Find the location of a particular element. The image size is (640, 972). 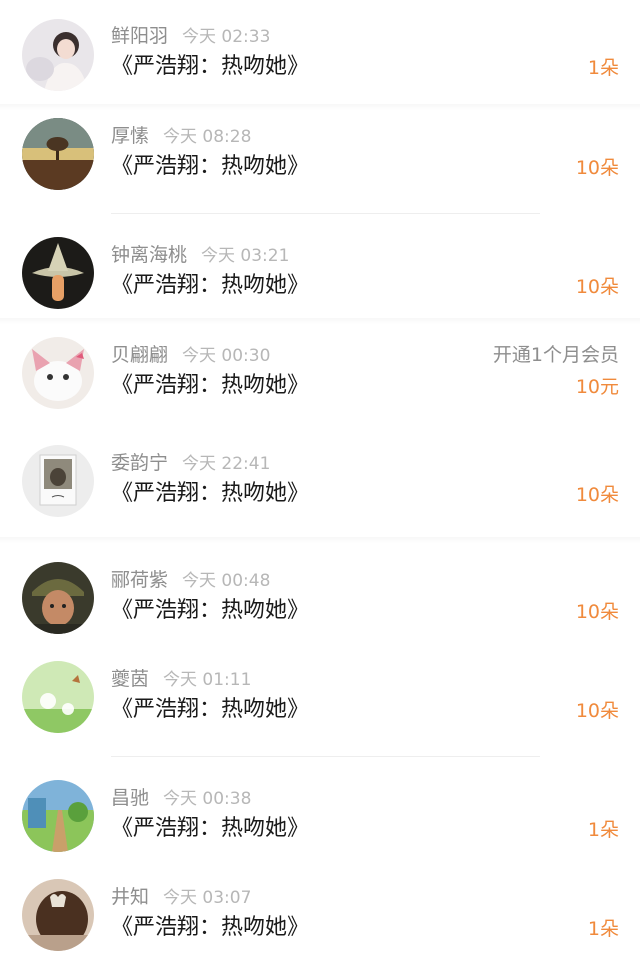

list-item: 鲜阳羽 今天 02:33 《严浩翔：热吻她》 1朵 is located at coordinates (320, 65).